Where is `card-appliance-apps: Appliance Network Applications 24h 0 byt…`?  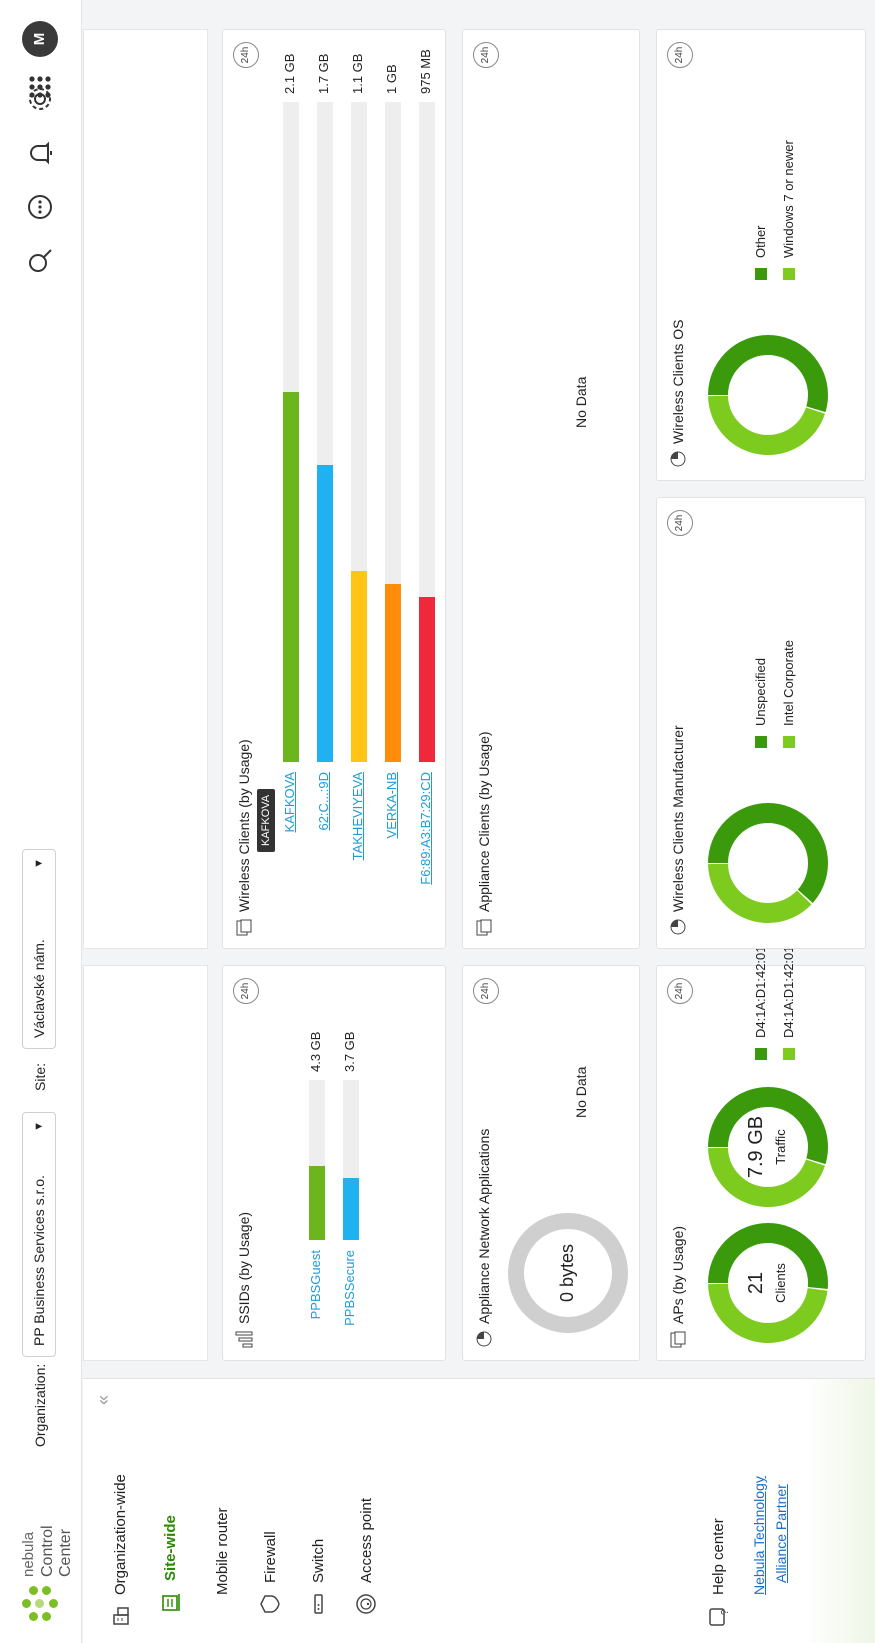 card-appliance-apps: Appliance Network Applications 24h 0 byt… is located at coordinates (551, 1163).